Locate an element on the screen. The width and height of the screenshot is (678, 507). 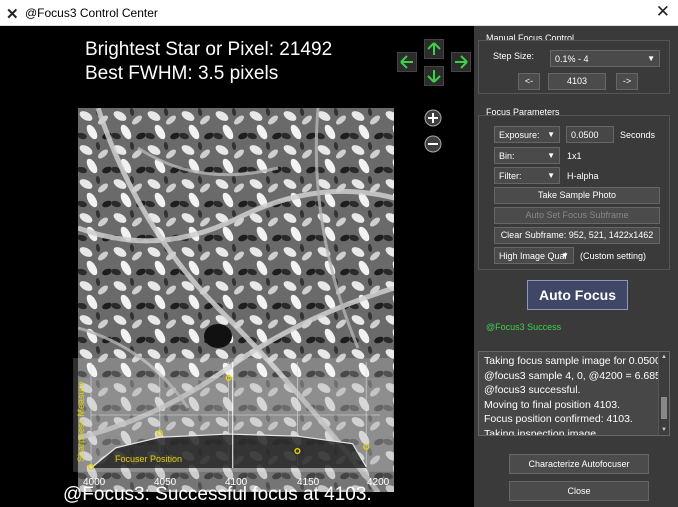
step-size-label: Step Size: is located at coordinates (514, 56).